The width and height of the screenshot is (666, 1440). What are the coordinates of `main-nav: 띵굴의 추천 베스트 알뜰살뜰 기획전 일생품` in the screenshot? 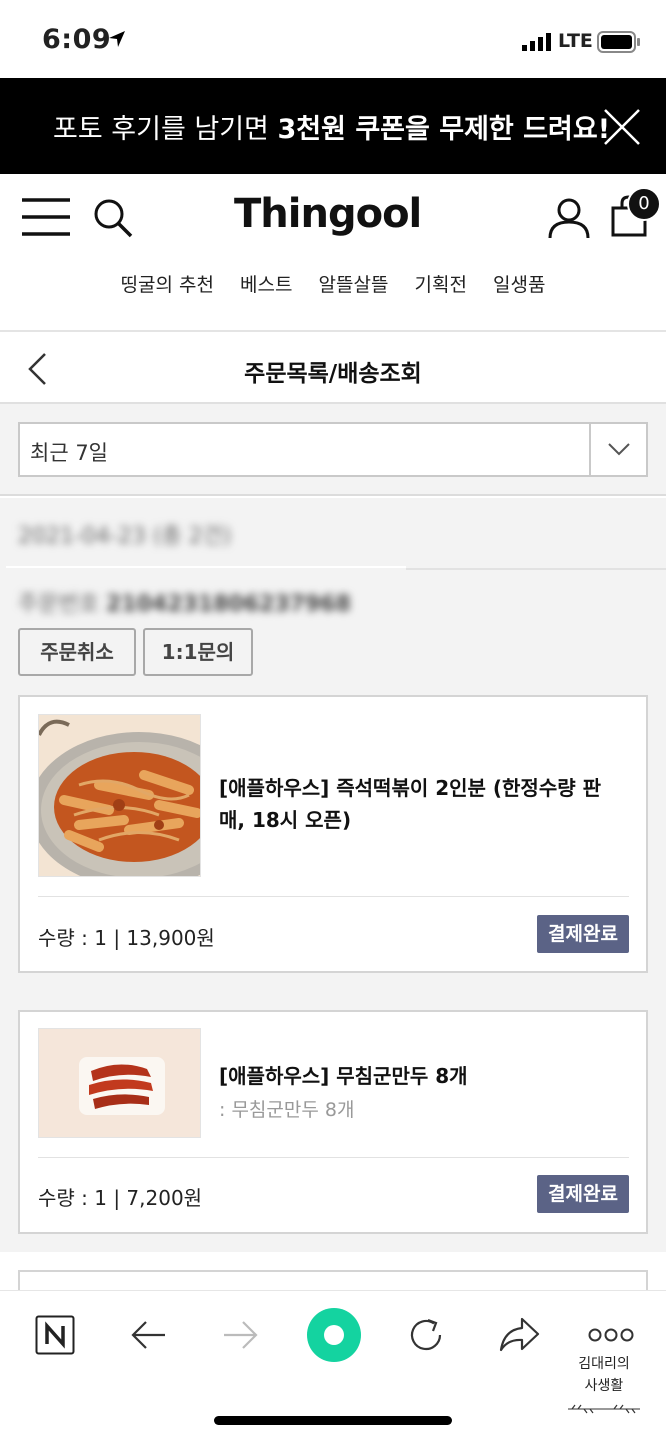 It's located at (333, 283).